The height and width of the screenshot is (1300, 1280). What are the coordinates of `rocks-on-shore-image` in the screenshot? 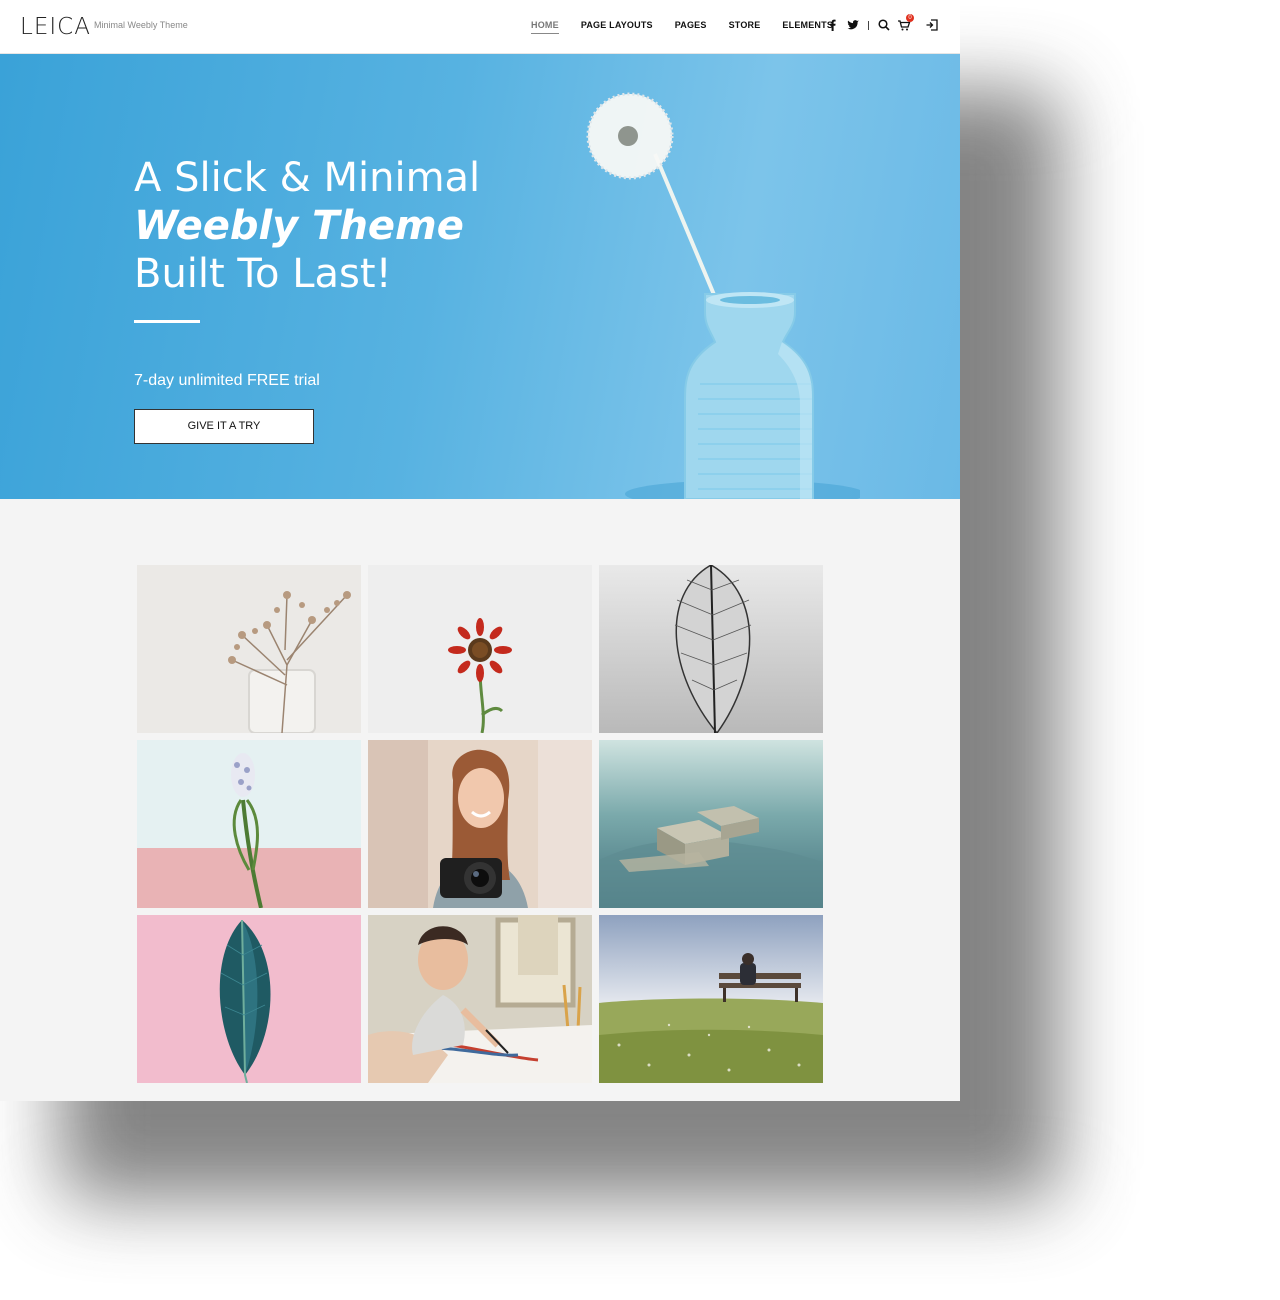 It's located at (711, 824).